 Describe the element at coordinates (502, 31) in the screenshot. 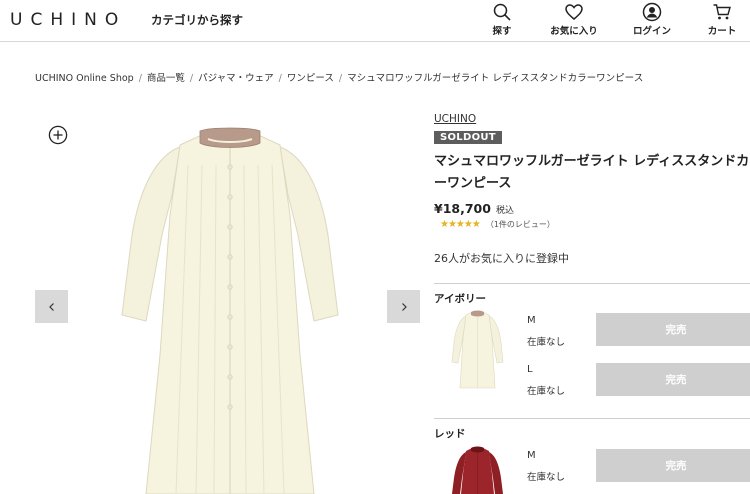

I see `search-nav-label: 探す` at that location.